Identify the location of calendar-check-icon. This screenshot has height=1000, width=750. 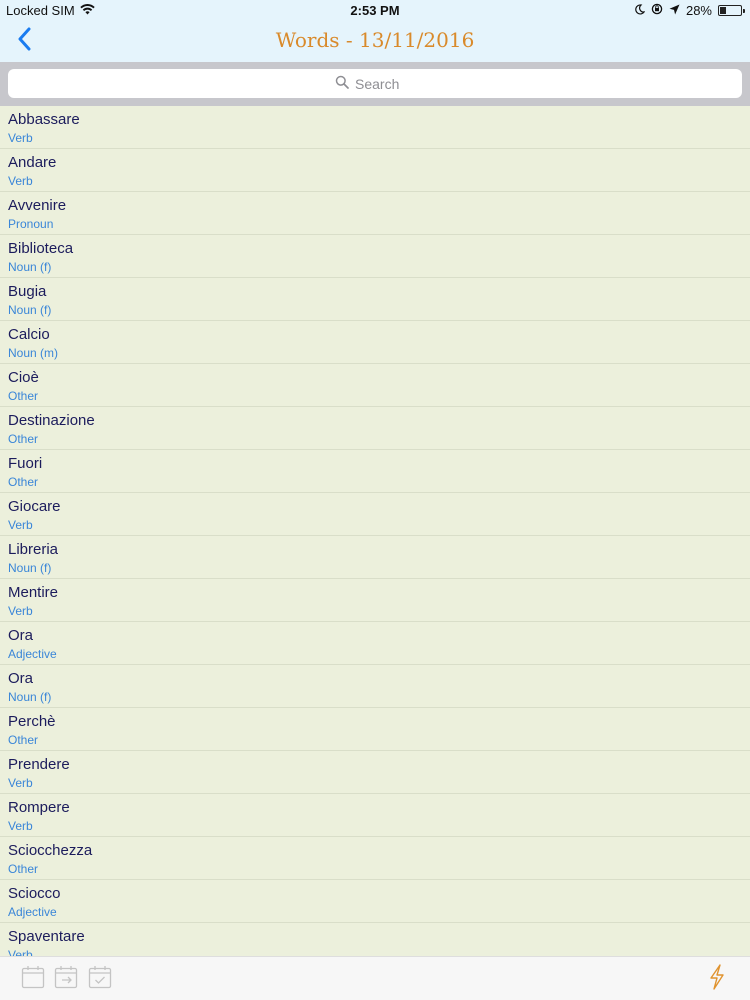
(100, 979).